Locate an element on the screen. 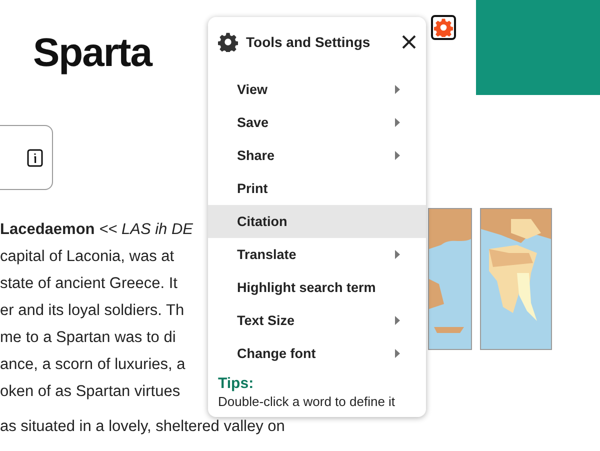 The width and height of the screenshot is (600, 451). tips-text: Double-click a word to define it is located at coordinates (307, 401).